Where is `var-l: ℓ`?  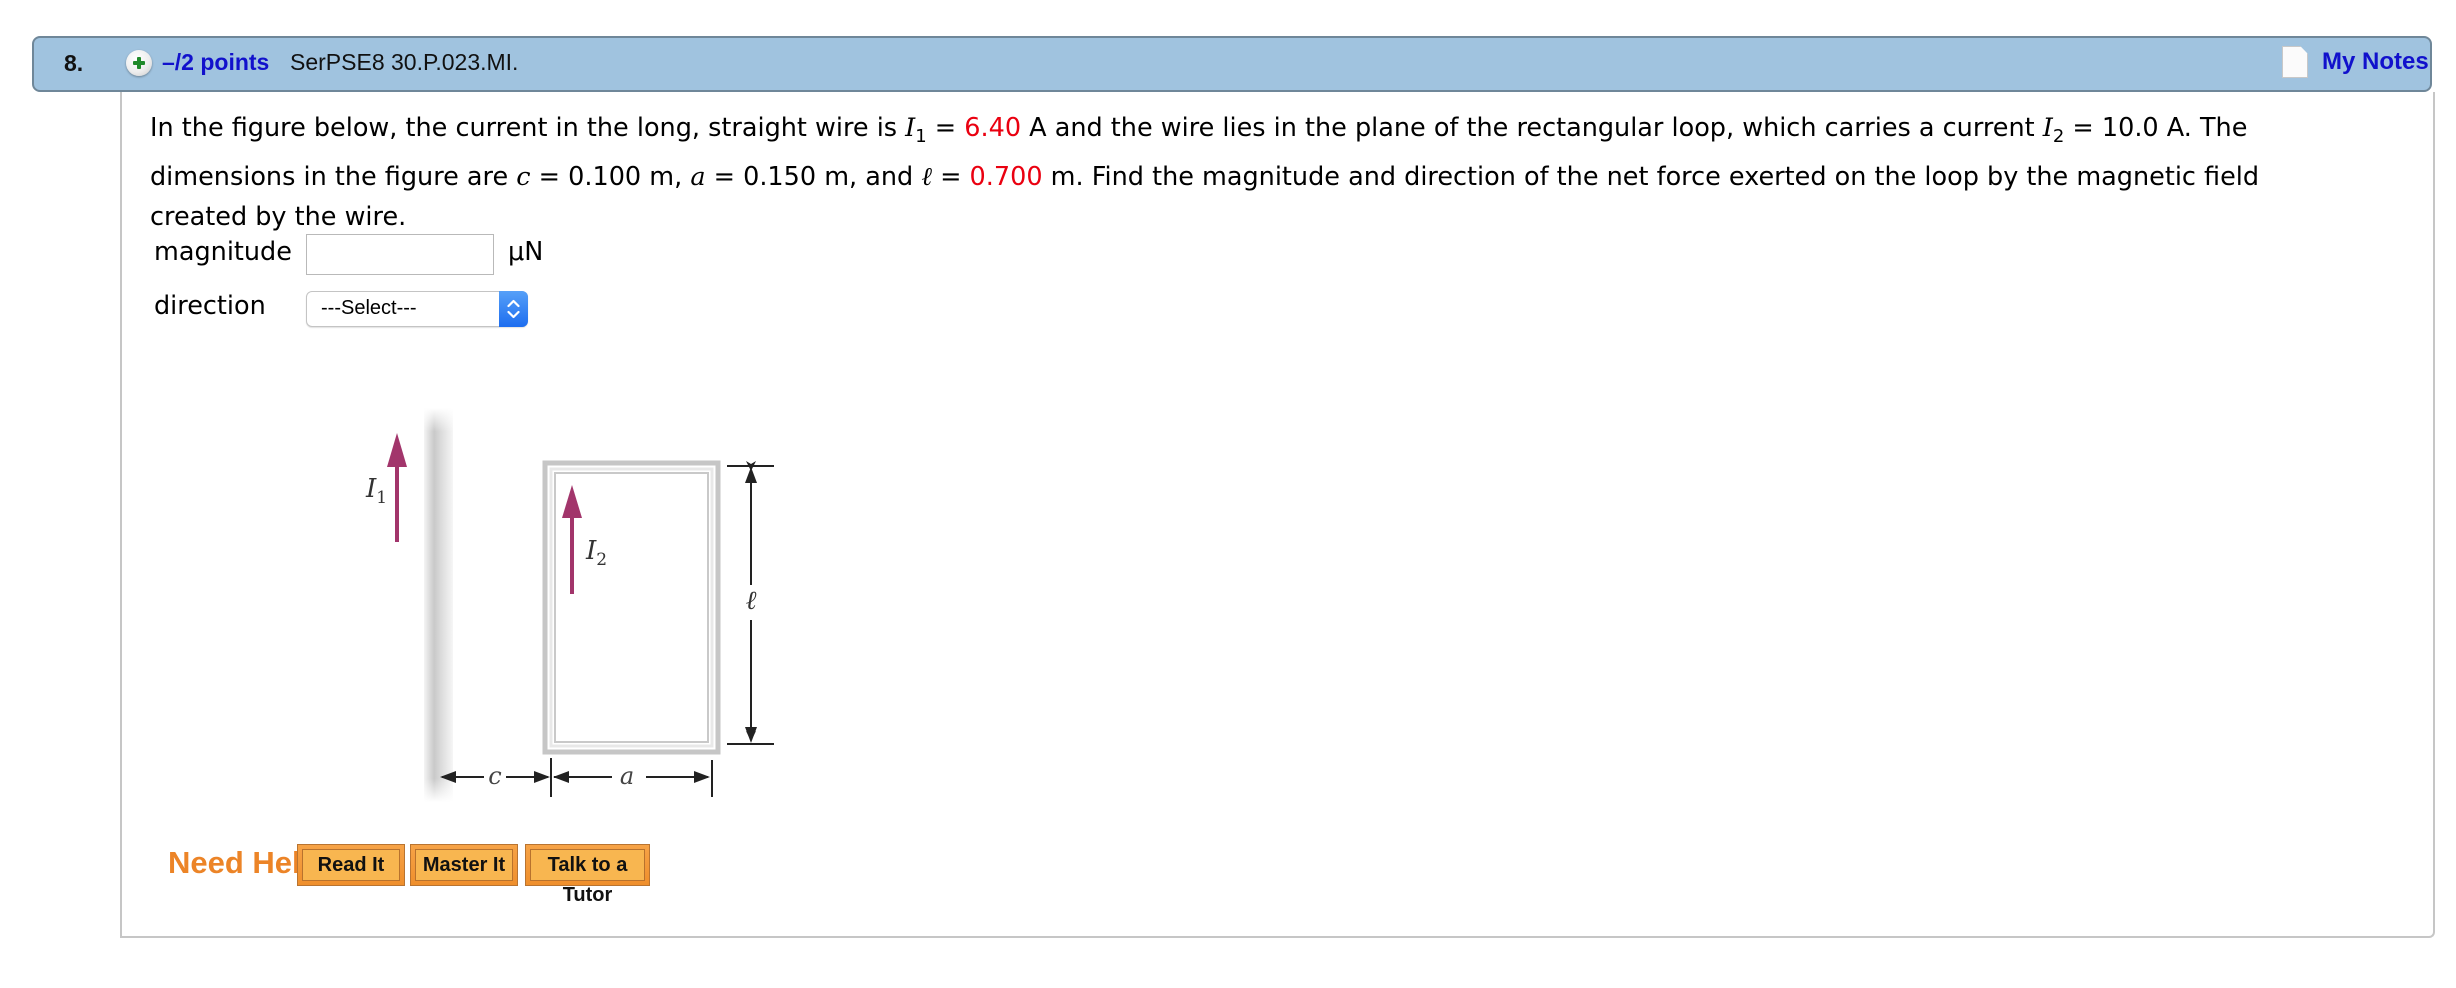
var-l: ℓ is located at coordinates (926, 177).